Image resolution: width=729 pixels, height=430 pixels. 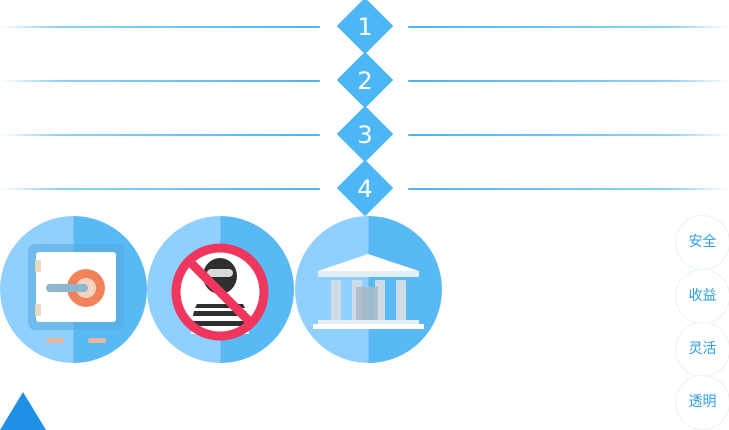 I want to click on tag-transparent: 透明, so click(x=702, y=402).